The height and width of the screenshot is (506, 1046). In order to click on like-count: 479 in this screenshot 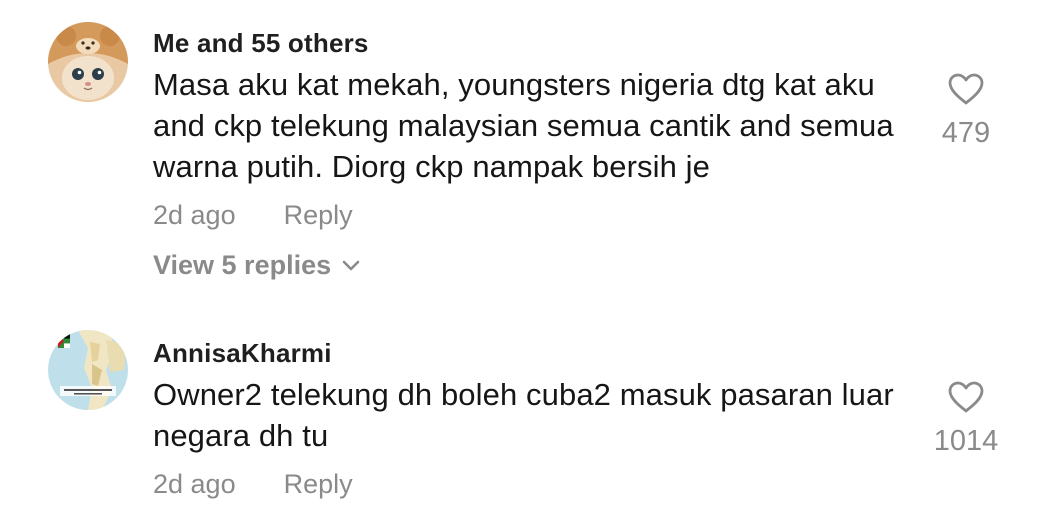, I will do `click(966, 133)`.